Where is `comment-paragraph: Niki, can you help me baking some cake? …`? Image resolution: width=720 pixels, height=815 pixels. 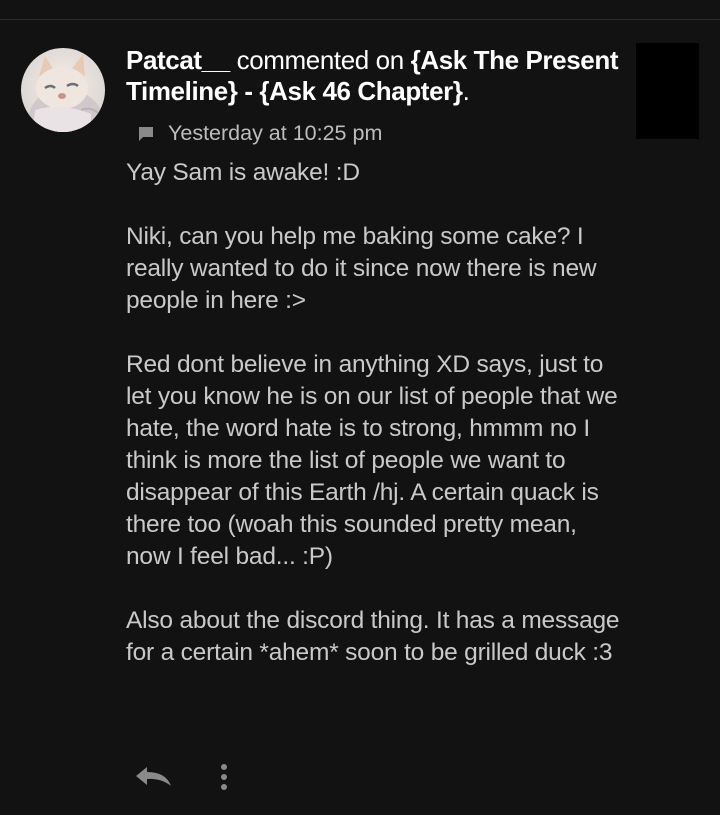 comment-paragraph: Niki, can you help me baking some cake? … is located at coordinates (361, 268).